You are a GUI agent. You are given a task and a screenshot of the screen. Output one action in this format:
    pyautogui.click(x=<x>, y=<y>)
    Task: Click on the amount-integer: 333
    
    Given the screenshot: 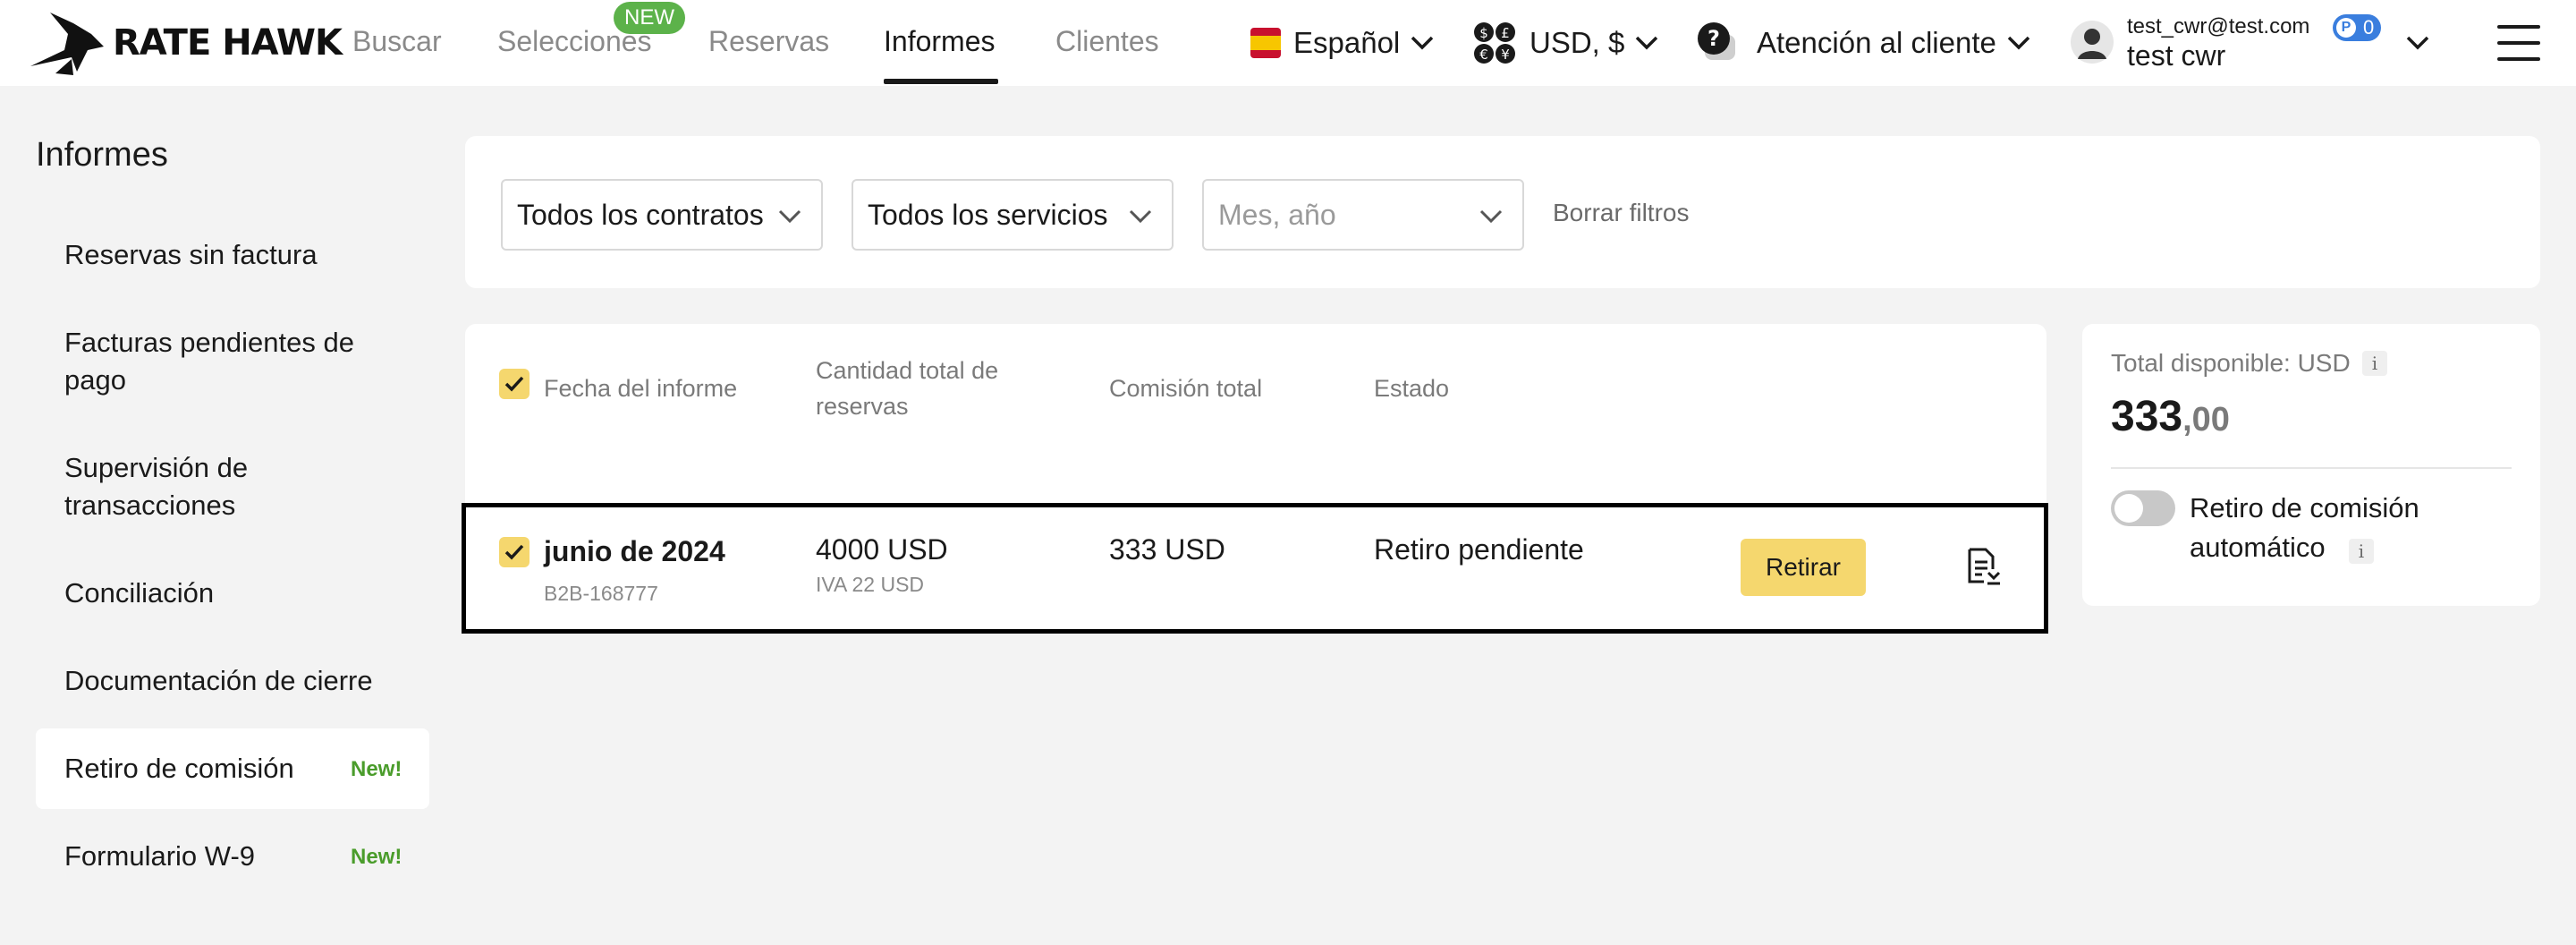 What is the action you would take?
    pyautogui.click(x=2147, y=416)
    